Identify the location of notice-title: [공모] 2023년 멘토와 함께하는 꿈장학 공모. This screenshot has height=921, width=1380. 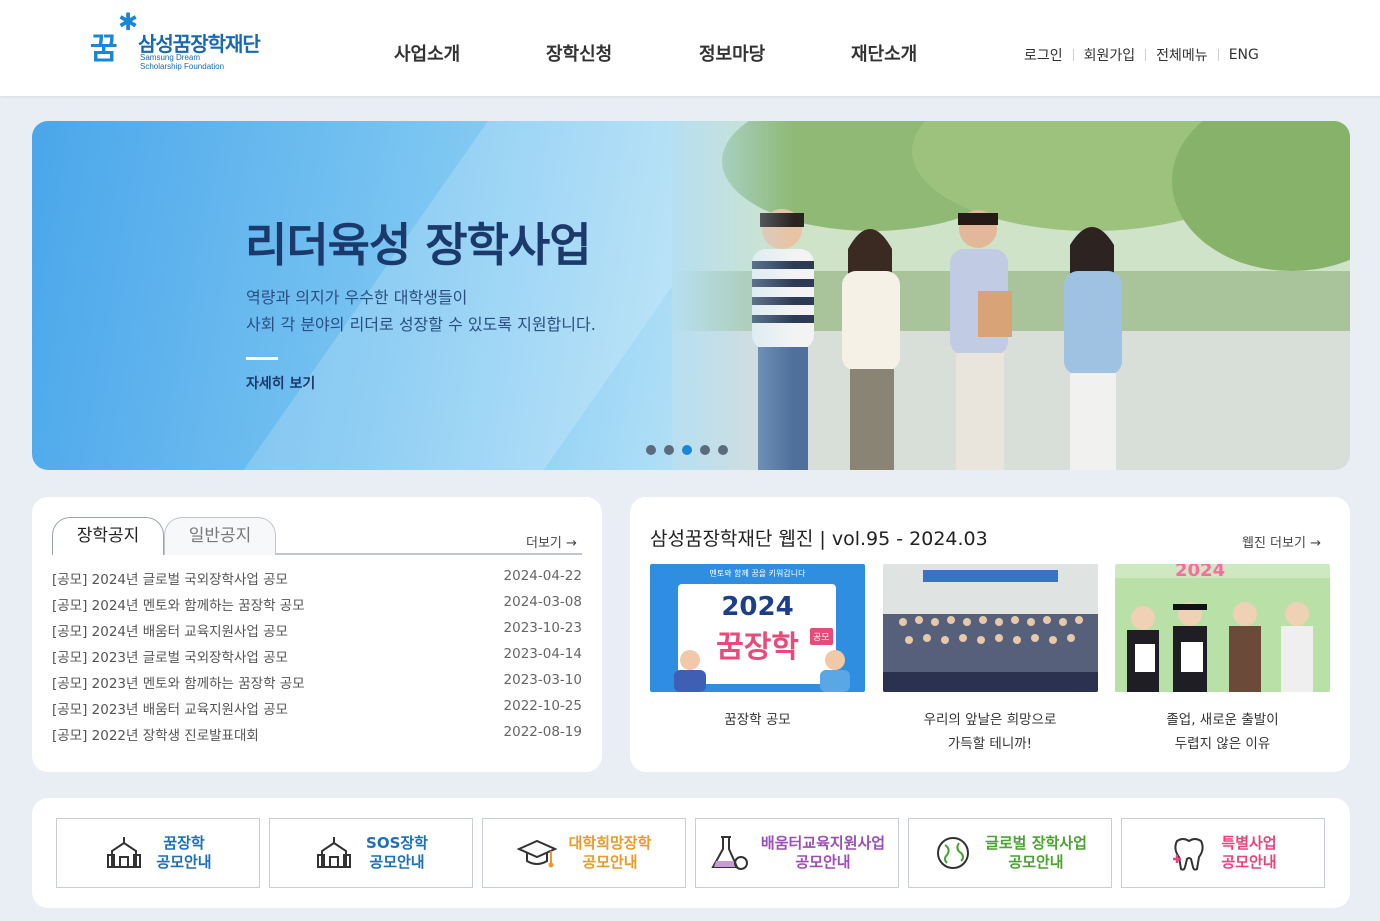
(178, 685).